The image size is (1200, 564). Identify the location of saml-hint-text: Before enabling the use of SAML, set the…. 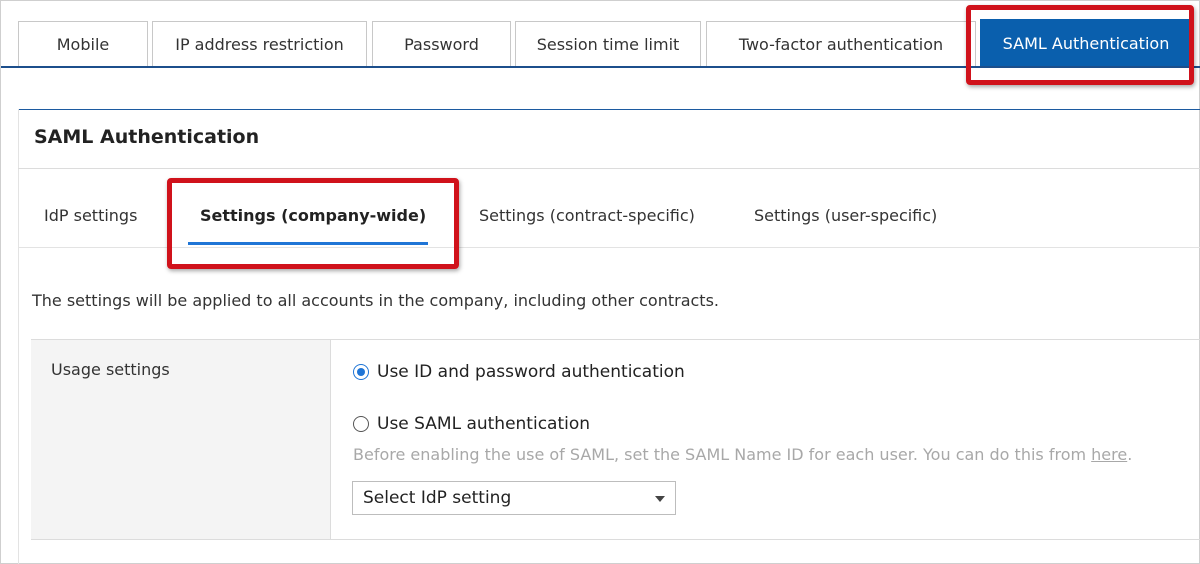
(742, 454).